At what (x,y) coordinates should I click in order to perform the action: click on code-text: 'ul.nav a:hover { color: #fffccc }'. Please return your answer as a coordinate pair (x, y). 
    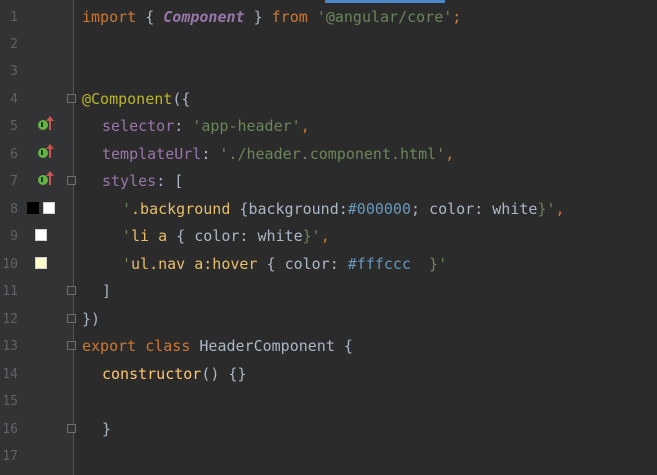
    Looking at the image, I should click on (285, 264).